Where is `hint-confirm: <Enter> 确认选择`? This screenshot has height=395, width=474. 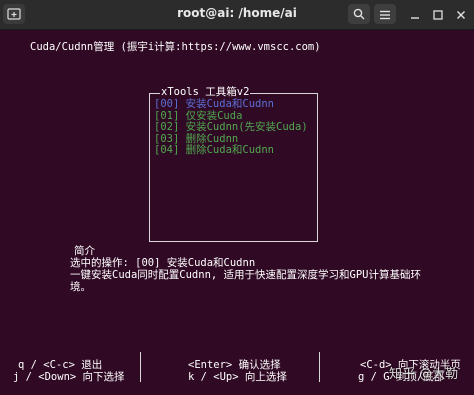
hint-confirm: <Enter> 确认选择 is located at coordinates (234, 365).